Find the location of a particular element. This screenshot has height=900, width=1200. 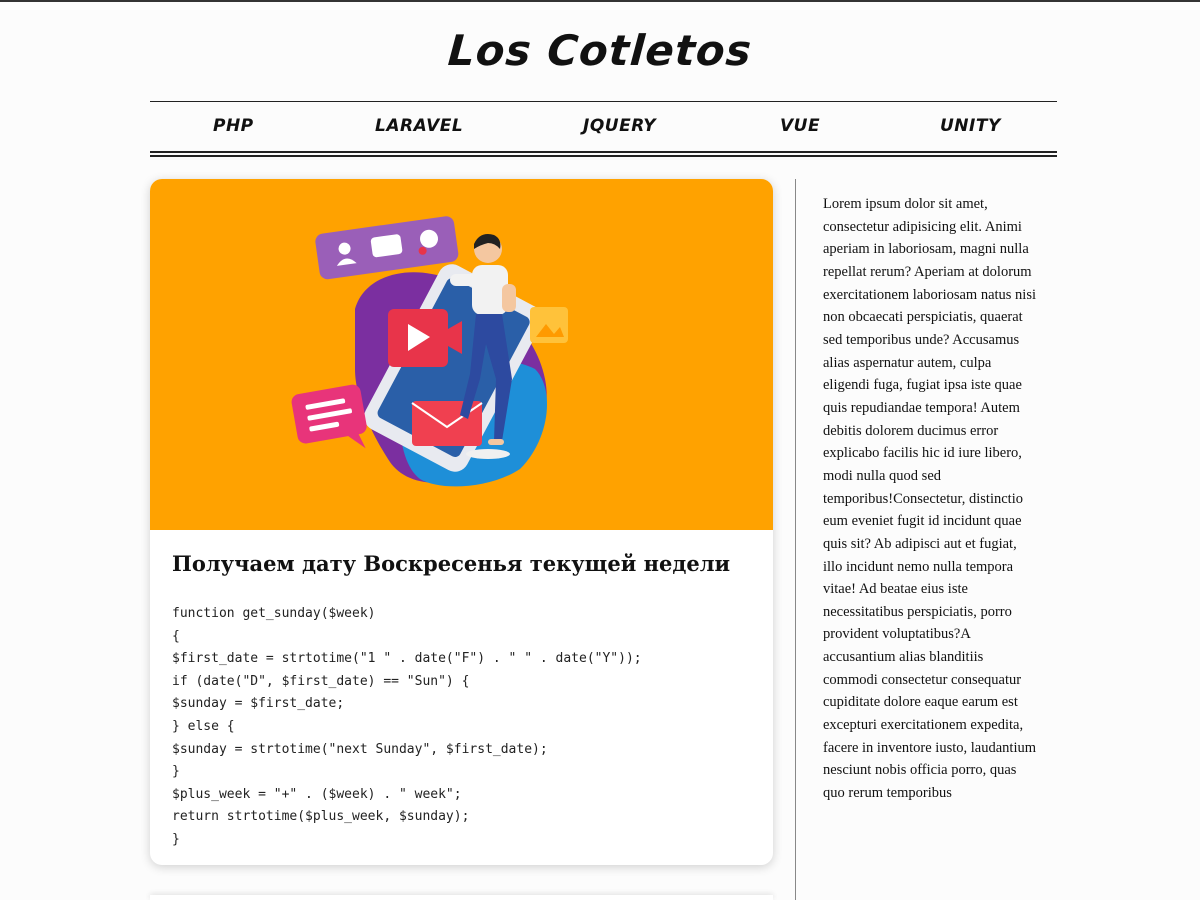

sidebar-divider is located at coordinates (795, 539).